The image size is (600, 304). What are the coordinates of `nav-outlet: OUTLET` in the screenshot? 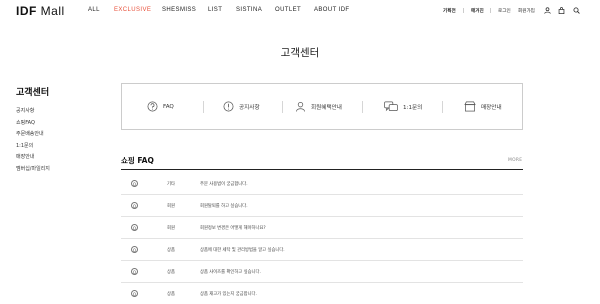 It's located at (288, 10).